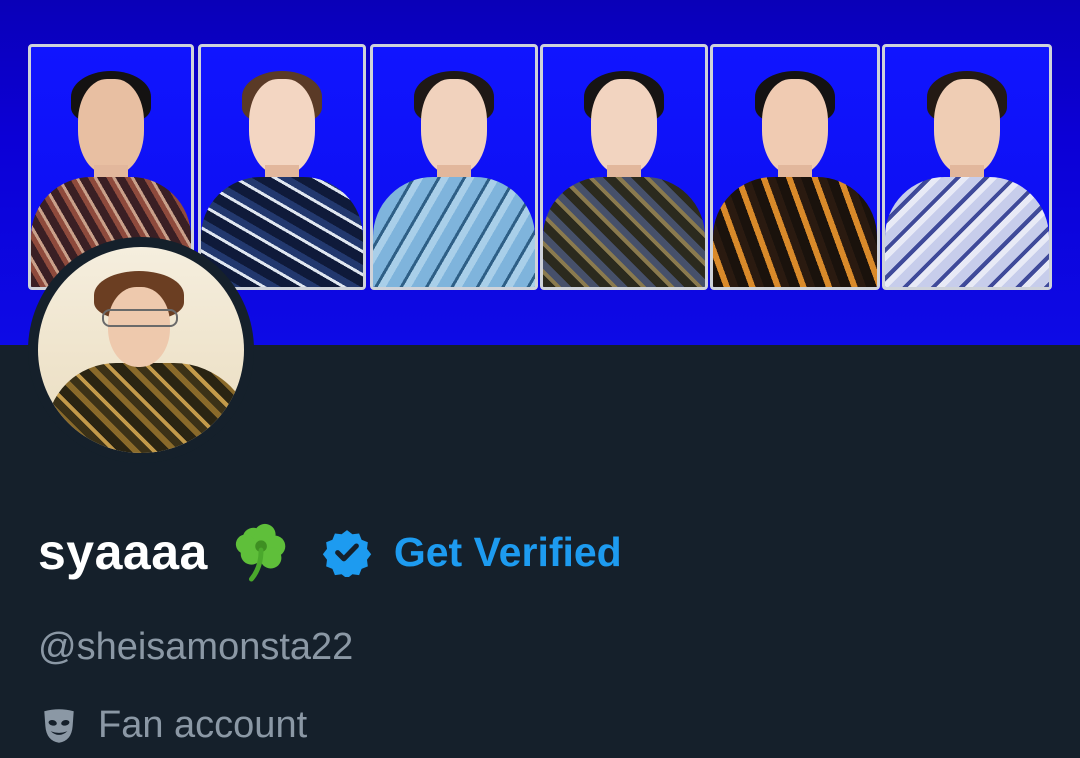 This screenshot has width=1080, height=758. Describe the element at coordinates (123, 552) in the screenshot. I see `display-name: syaaaa` at that location.